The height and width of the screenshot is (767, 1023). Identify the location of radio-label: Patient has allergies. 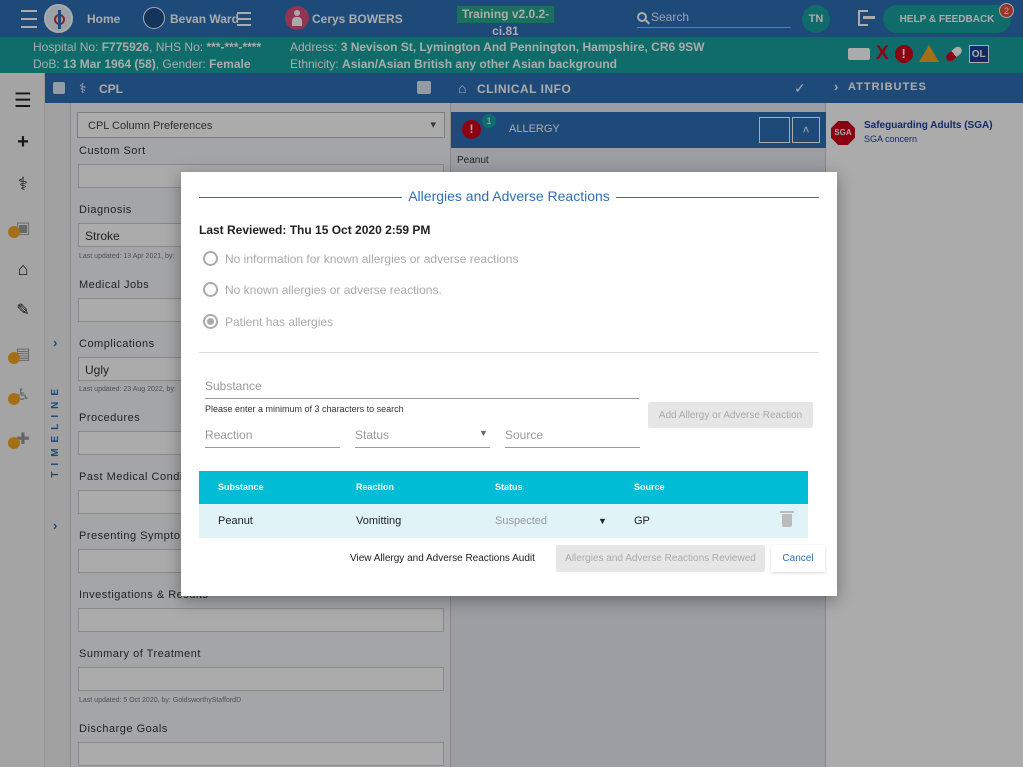
(279, 321).